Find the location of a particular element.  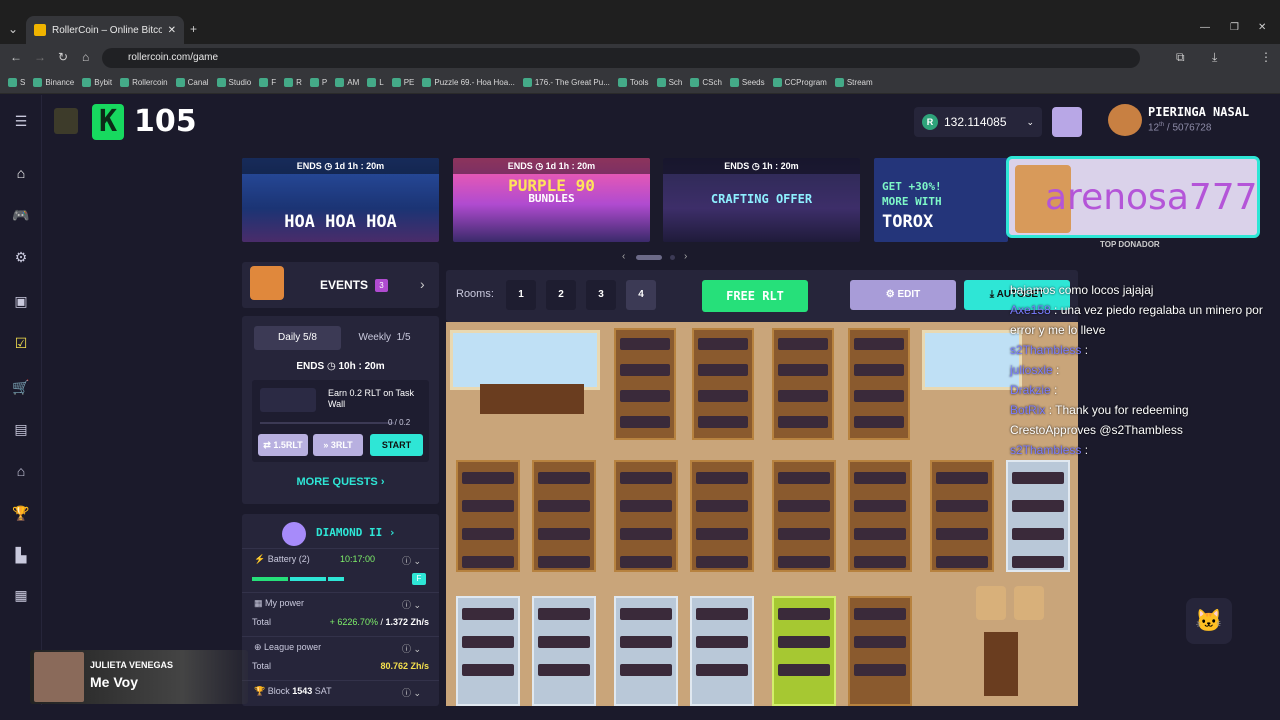

user-avatar is located at coordinates (1125, 120).